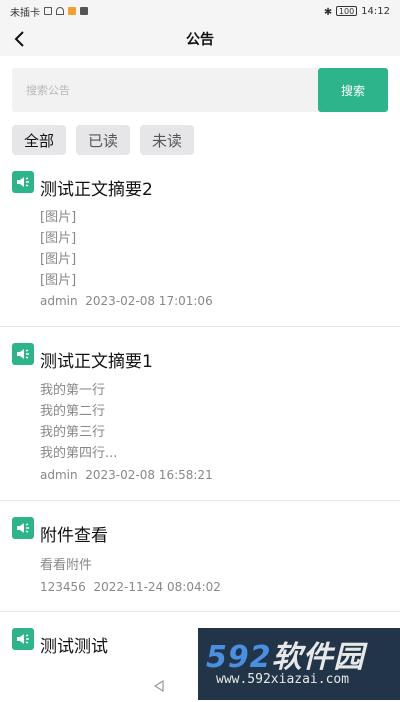  I want to click on notice-body-line: 我的第二行, so click(73, 411).